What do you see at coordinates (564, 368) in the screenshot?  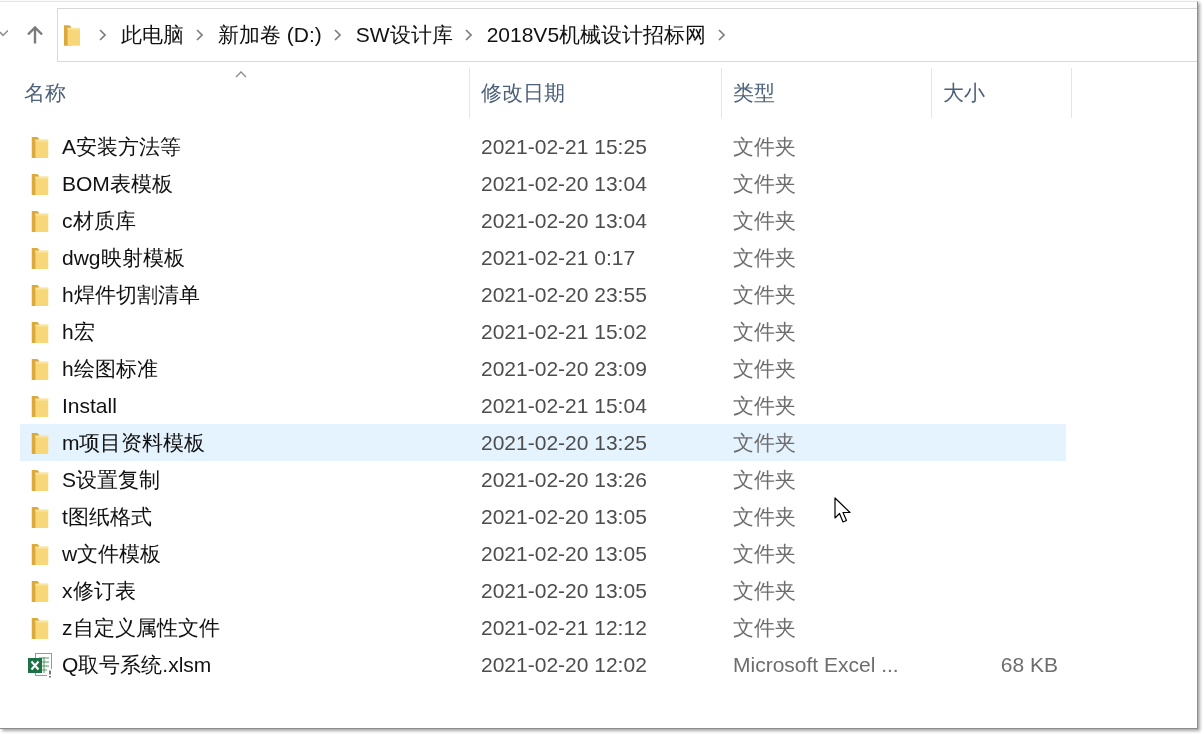 I see `modified-date: 2021-02-20 23:09` at bounding box center [564, 368].